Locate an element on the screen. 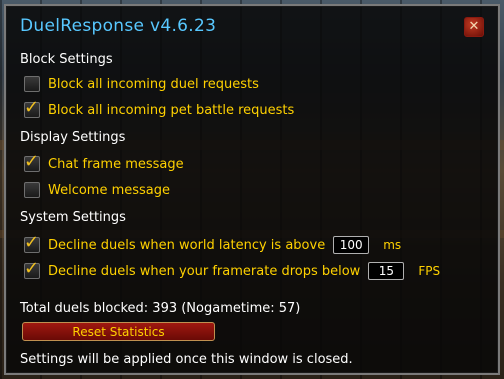 This screenshot has width=504, height=379. close-button: ✕ is located at coordinates (474, 27).